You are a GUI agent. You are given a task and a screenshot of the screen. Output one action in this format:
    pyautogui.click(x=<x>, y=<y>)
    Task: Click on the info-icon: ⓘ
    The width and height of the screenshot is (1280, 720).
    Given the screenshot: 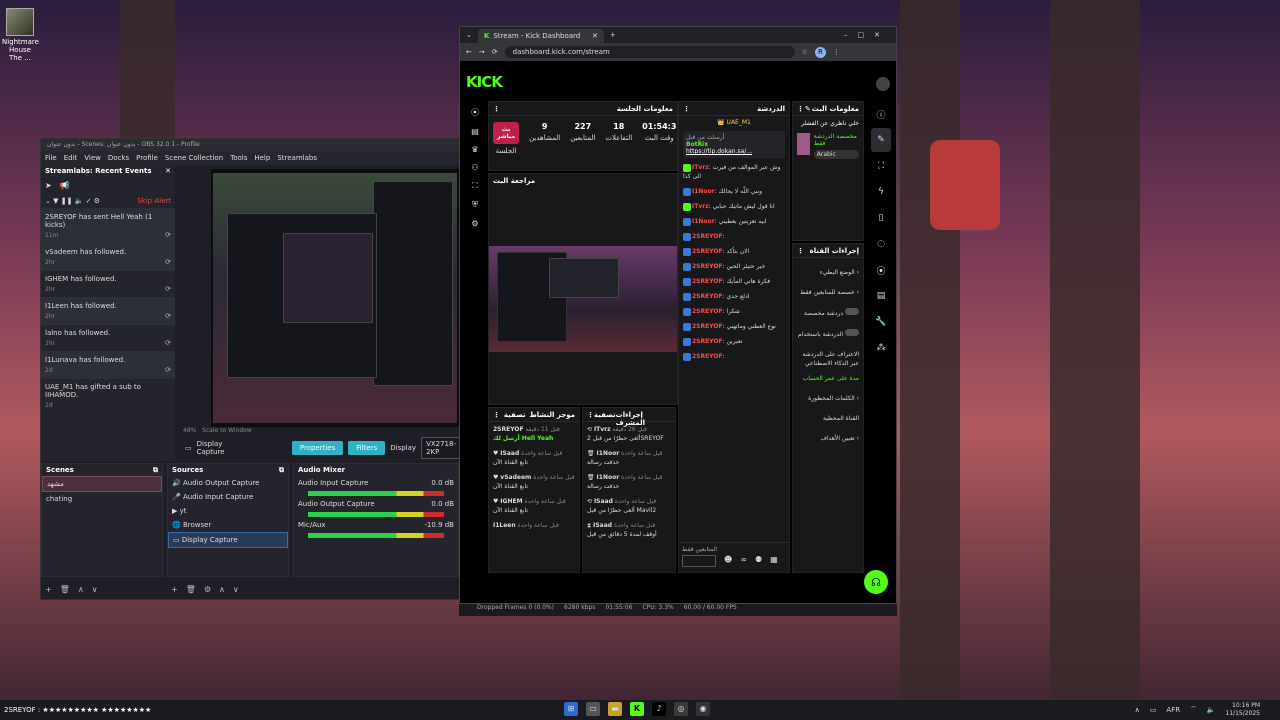 What is the action you would take?
    pyautogui.click(x=881, y=114)
    